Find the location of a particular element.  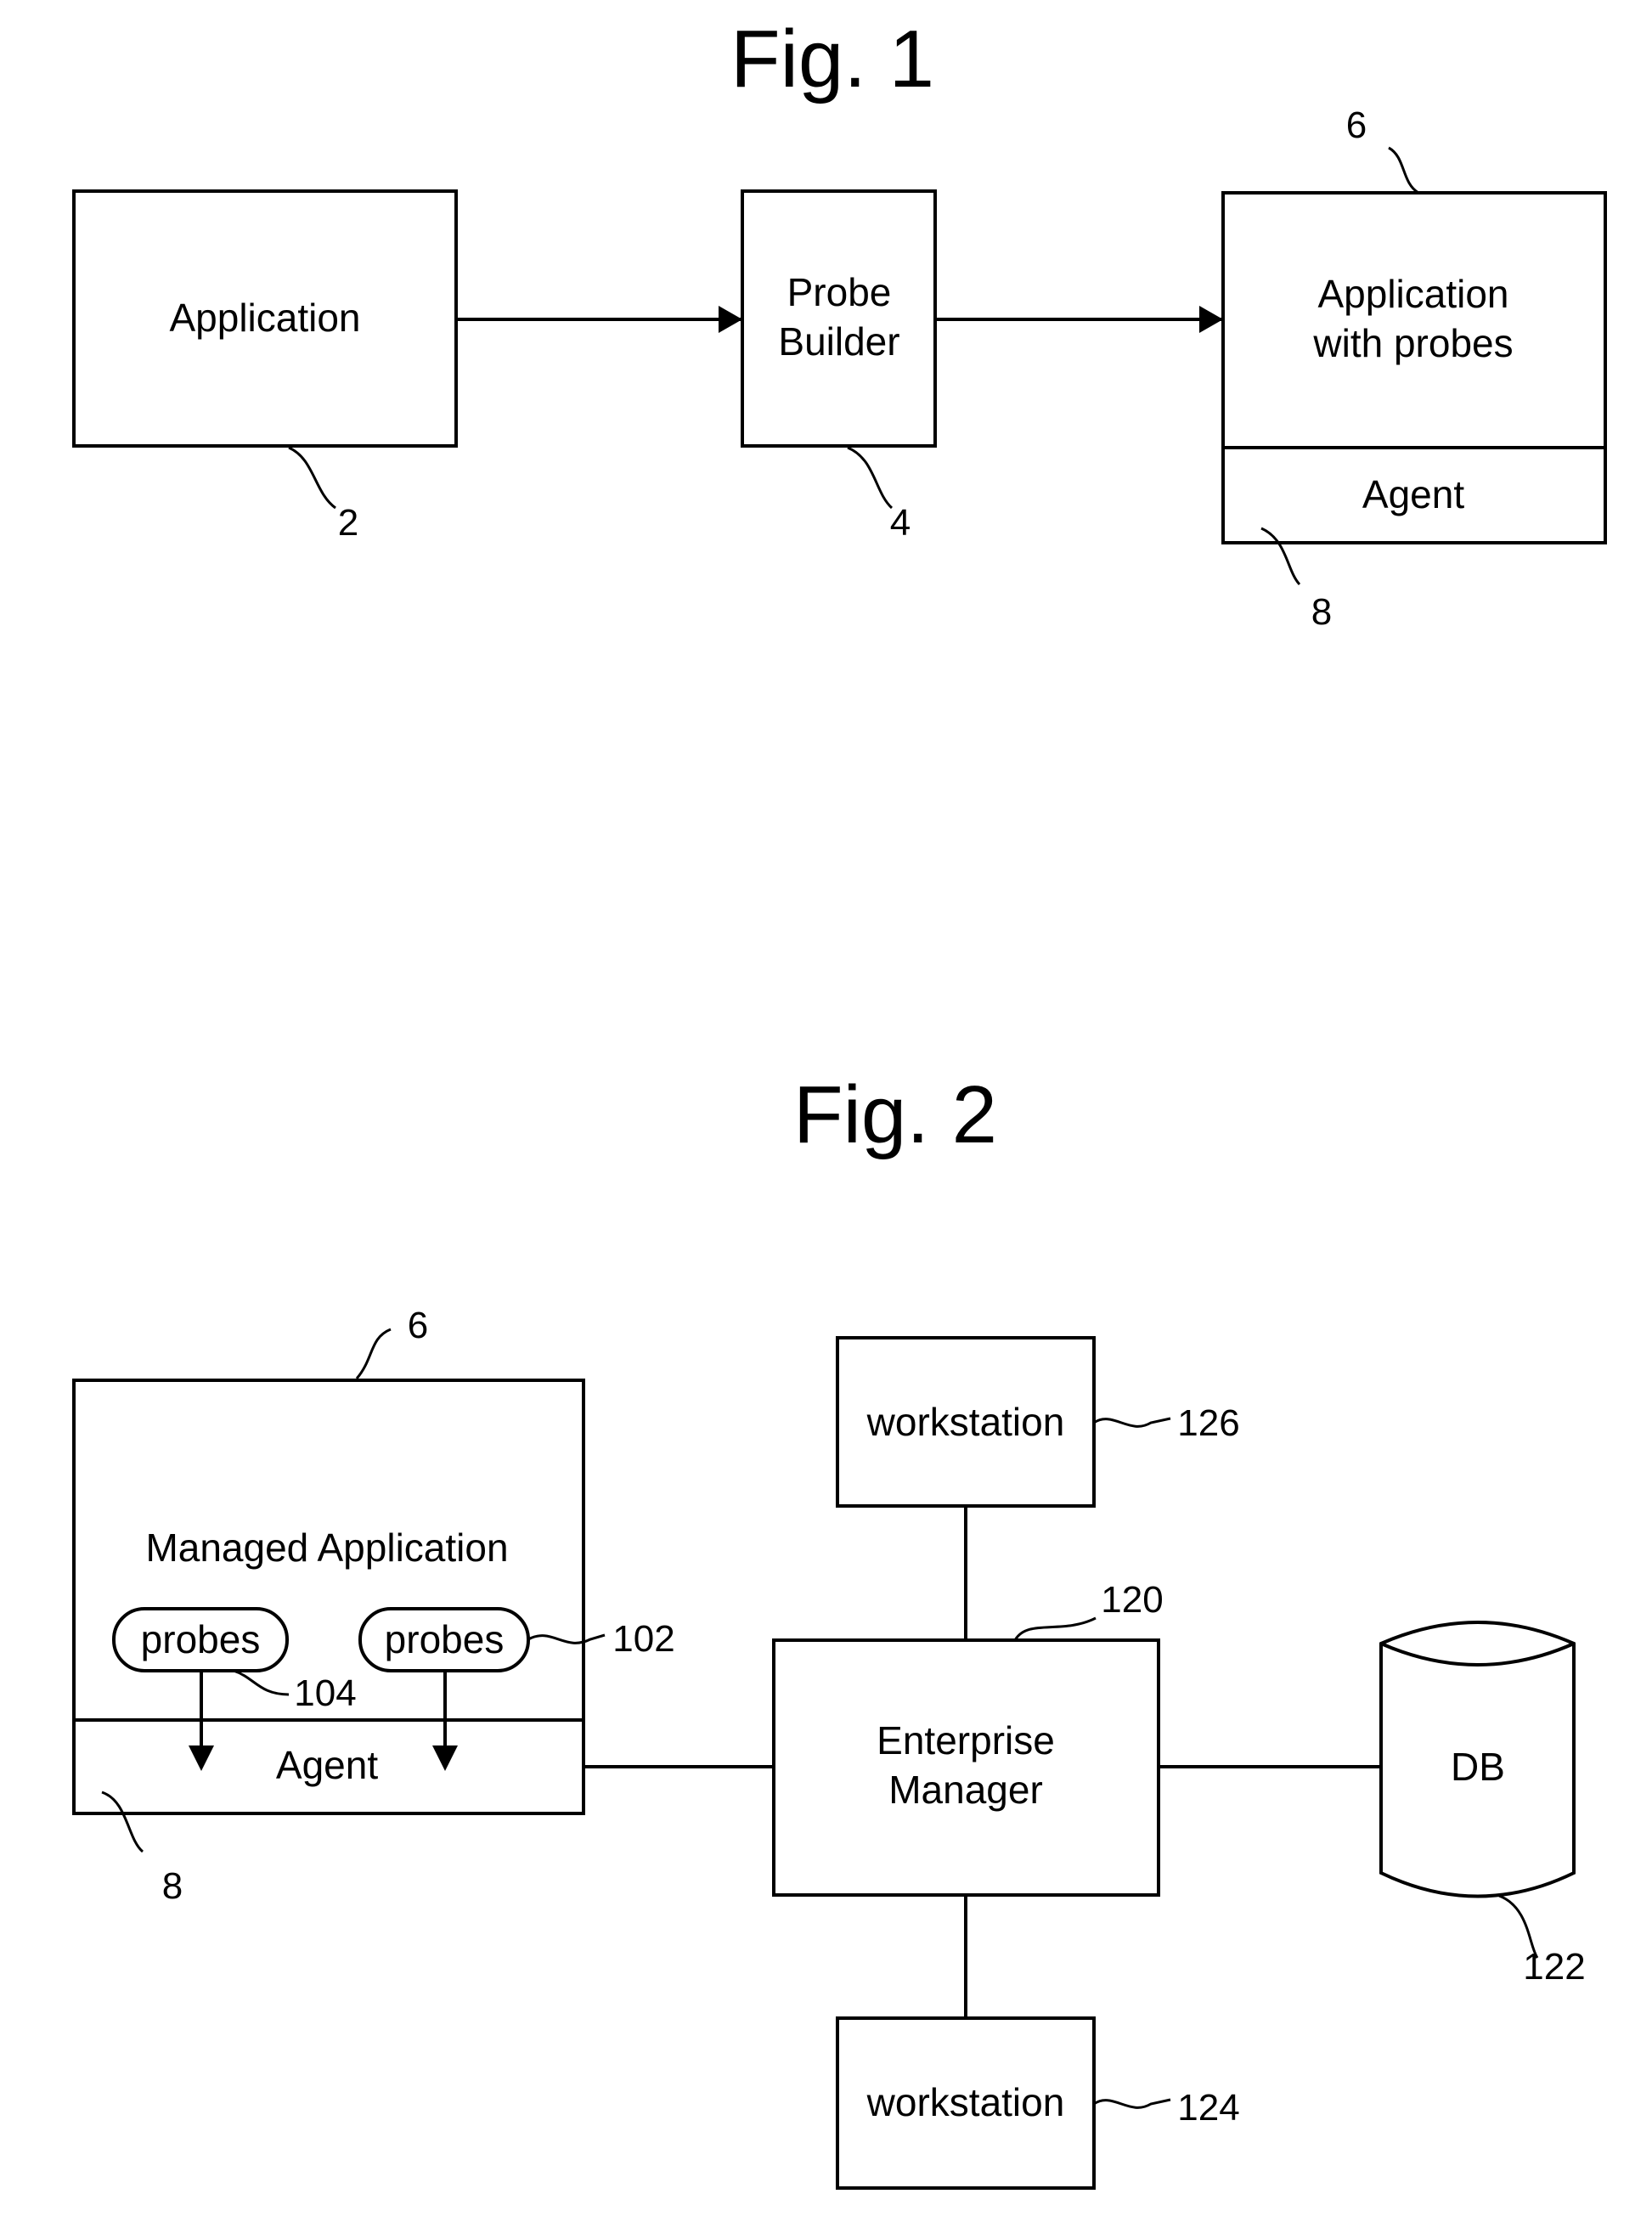

fig1-title: Fig. 1 is located at coordinates (832, 59).